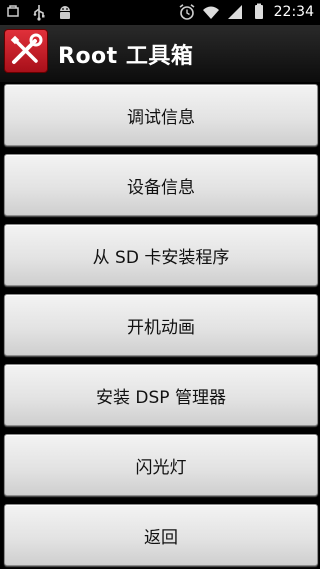 The height and width of the screenshot is (569, 320). I want to click on status-left, so click(39, 12).